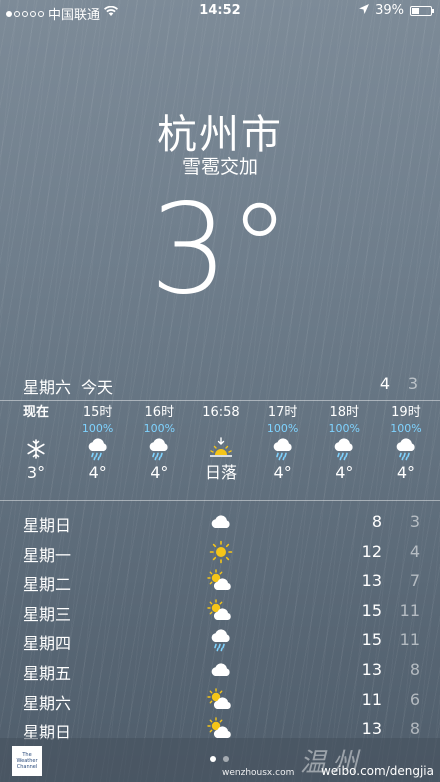  Describe the element at coordinates (47, 703) in the screenshot. I see `day-name: 星期六` at that location.